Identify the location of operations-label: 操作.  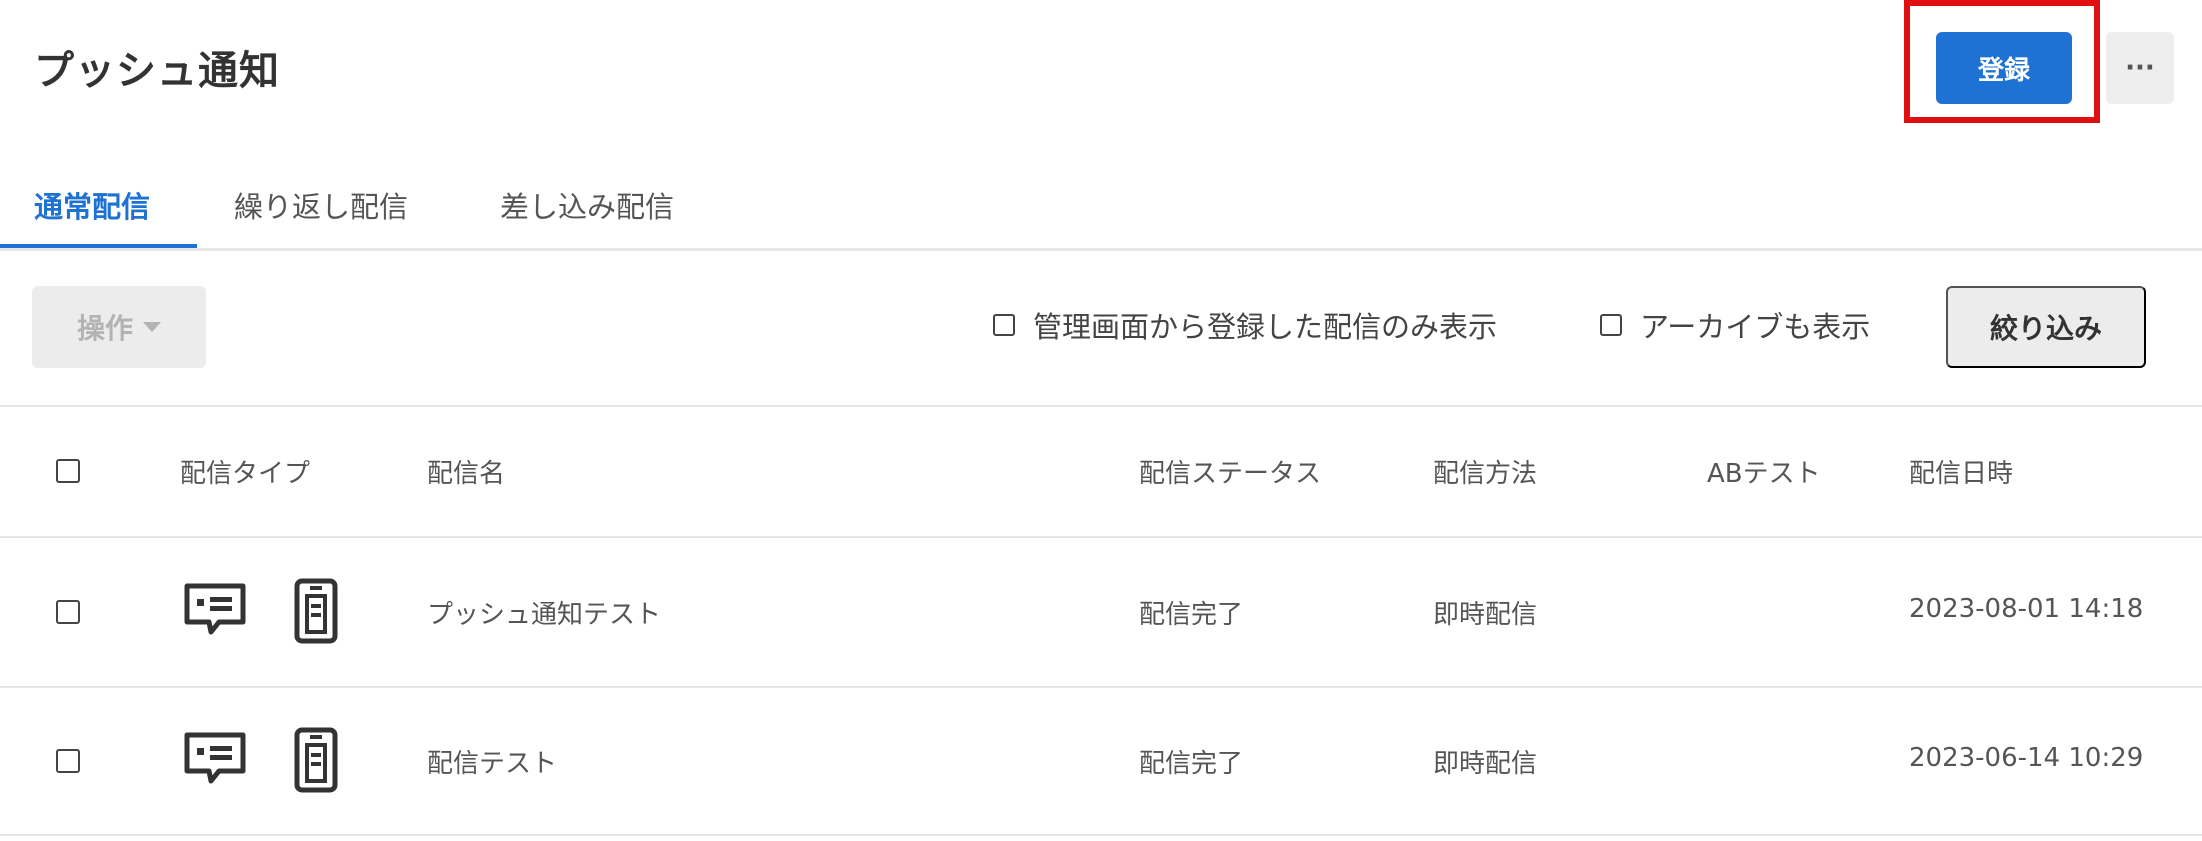
(104, 328).